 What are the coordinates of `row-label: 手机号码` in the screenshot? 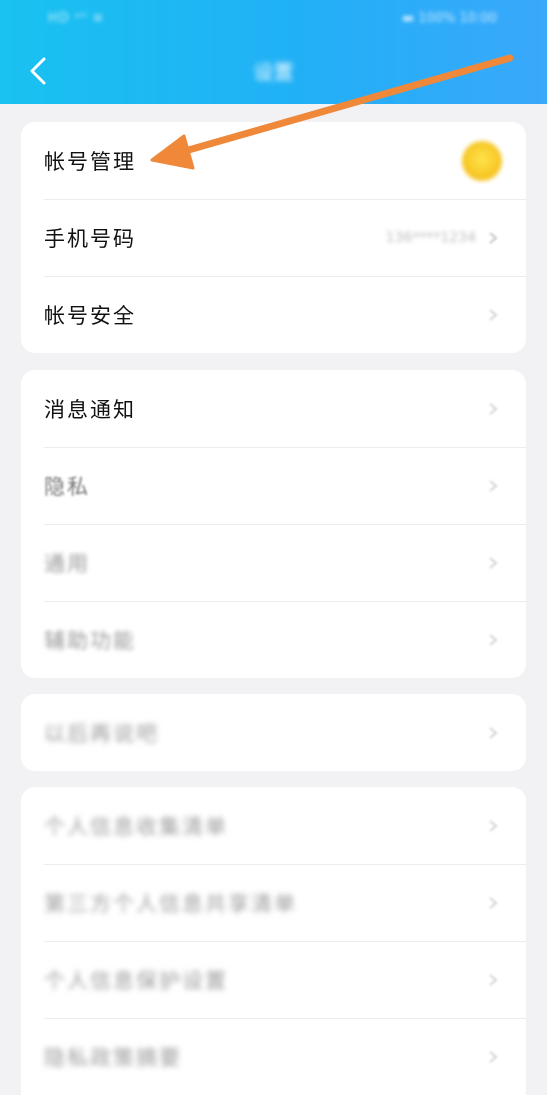 It's located at (90, 238).